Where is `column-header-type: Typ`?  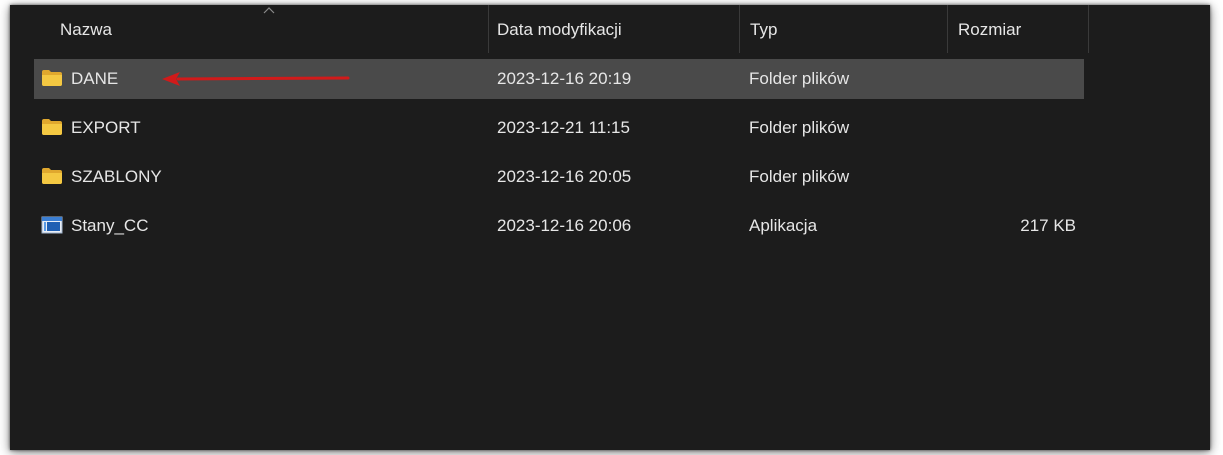
column-header-type: Typ is located at coordinates (847, 30).